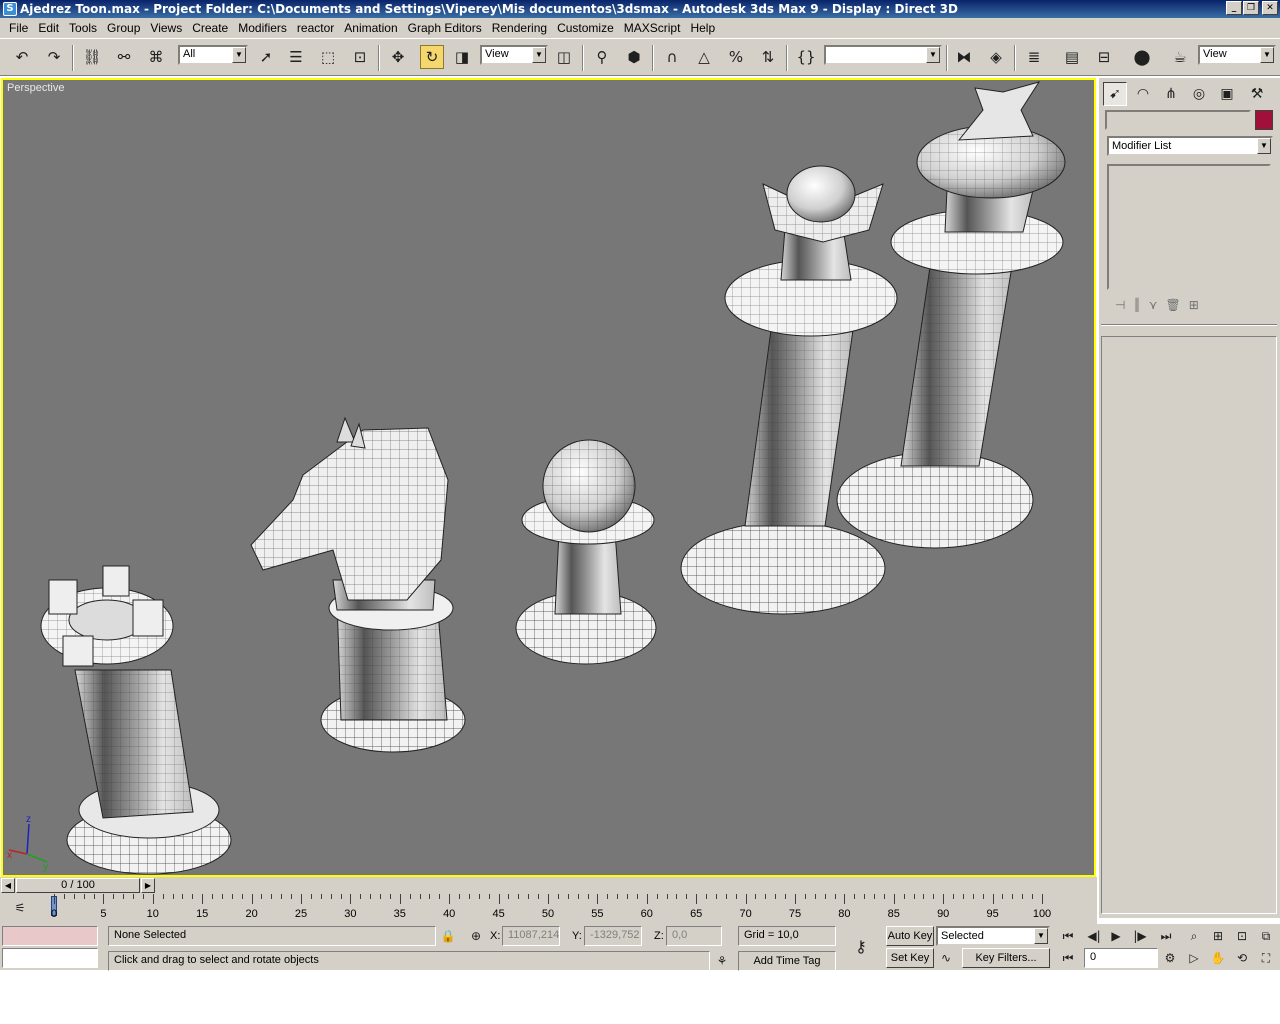 The height and width of the screenshot is (1024, 1280). What do you see at coordinates (1166, 936) in the screenshot?
I see `go-to-end-icon: ⏭` at bounding box center [1166, 936].